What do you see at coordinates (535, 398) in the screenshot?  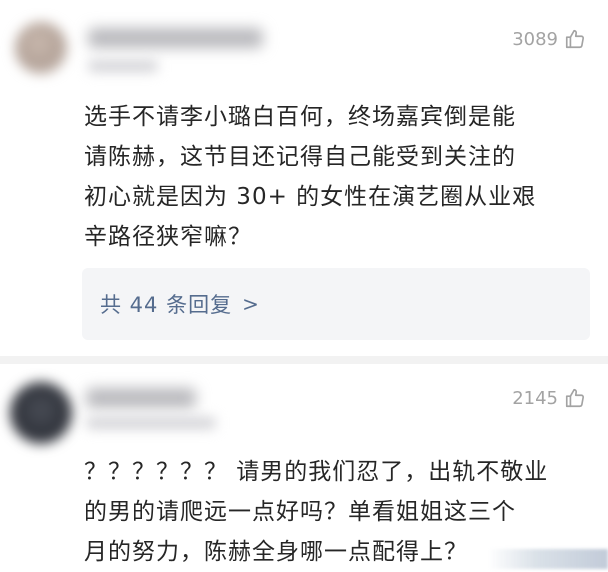 I see `like-count: 2145` at bounding box center [535, 398].